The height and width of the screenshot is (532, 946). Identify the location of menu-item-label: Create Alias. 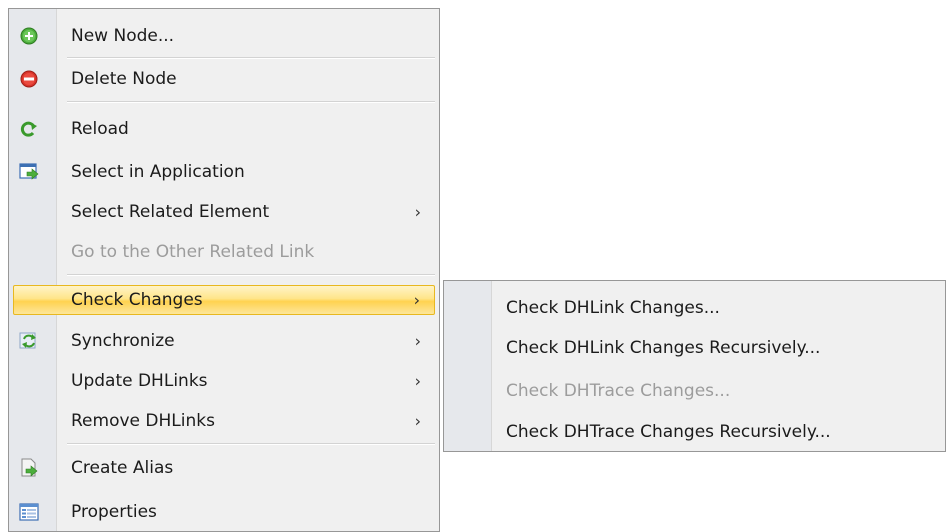
(122, 468).